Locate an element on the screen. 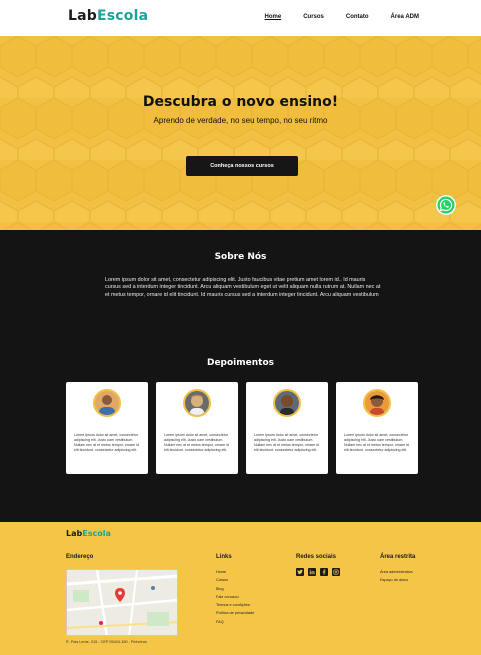 This screenshot has width=481, height=655. footer-link-cursos: Cursos is located at coordinates (235, 580).